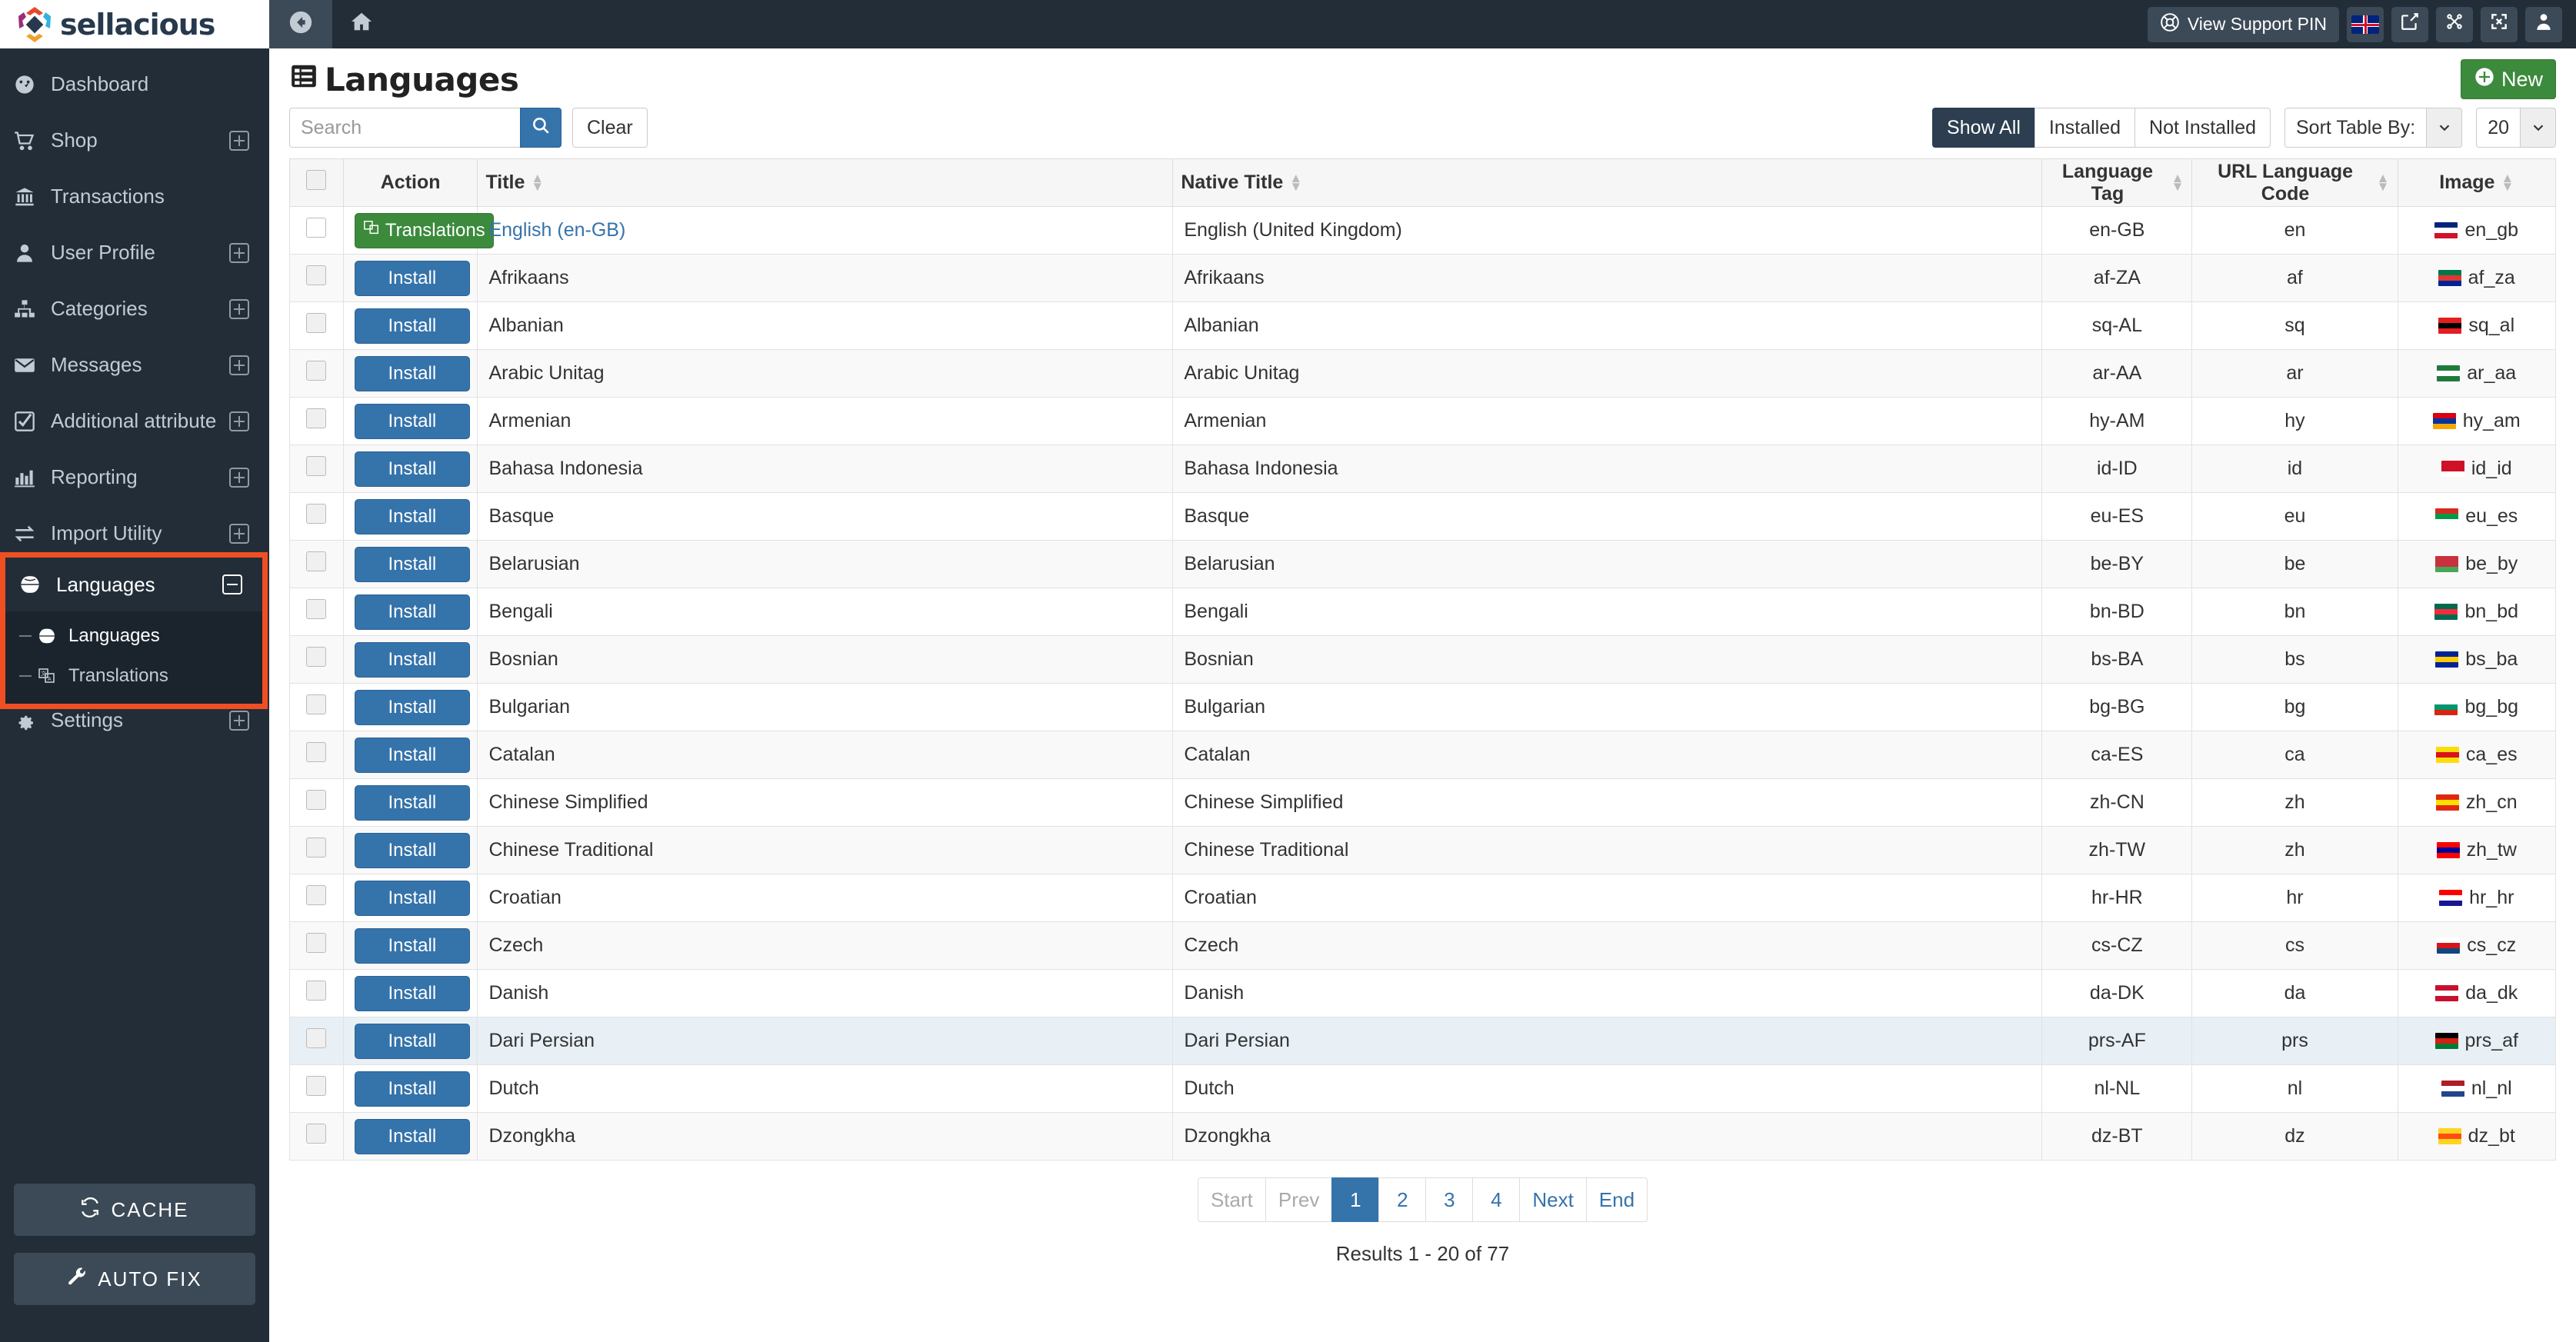  I want to click on expand-additional-attribute-icon, so click(239, 421).